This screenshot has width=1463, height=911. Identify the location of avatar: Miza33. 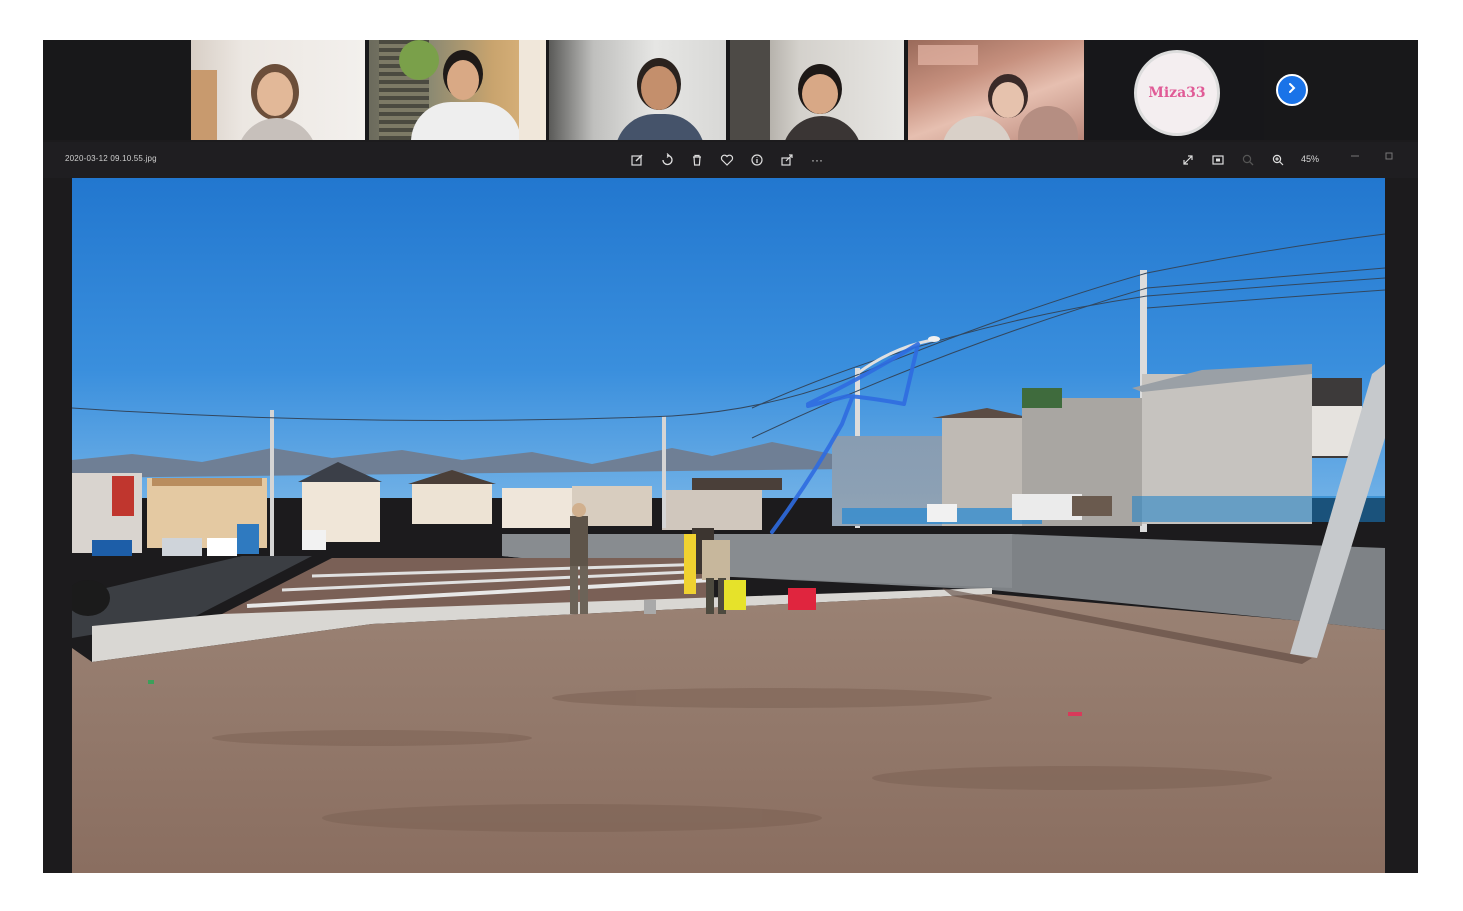
(1177, 93).